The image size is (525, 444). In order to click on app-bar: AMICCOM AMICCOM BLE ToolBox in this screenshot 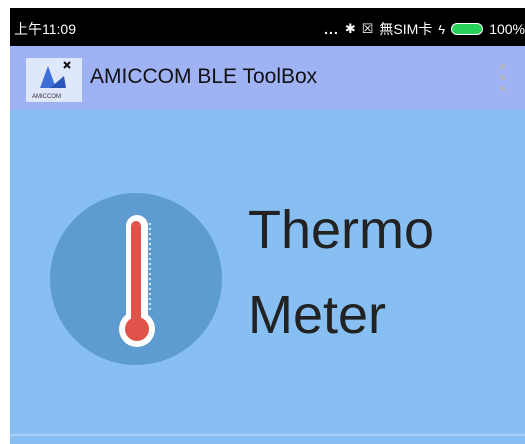, I will do `click(267, 78)`.